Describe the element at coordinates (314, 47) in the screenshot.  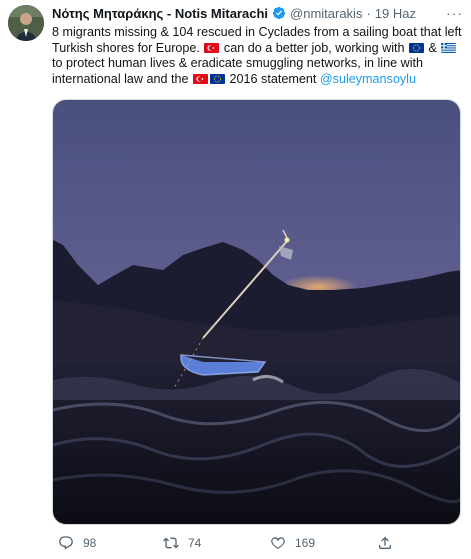
I see `tweet-text-part2: can do a better job, working with` at that location.